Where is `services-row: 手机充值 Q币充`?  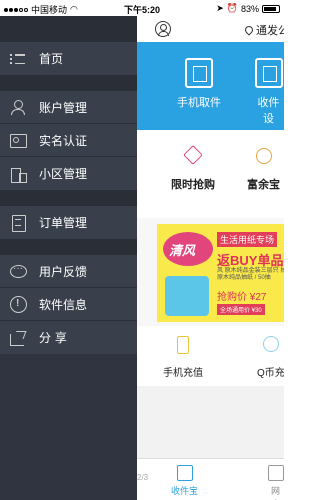 services-row: 手机充值 Q币充 is located at coordinates (210, 356).